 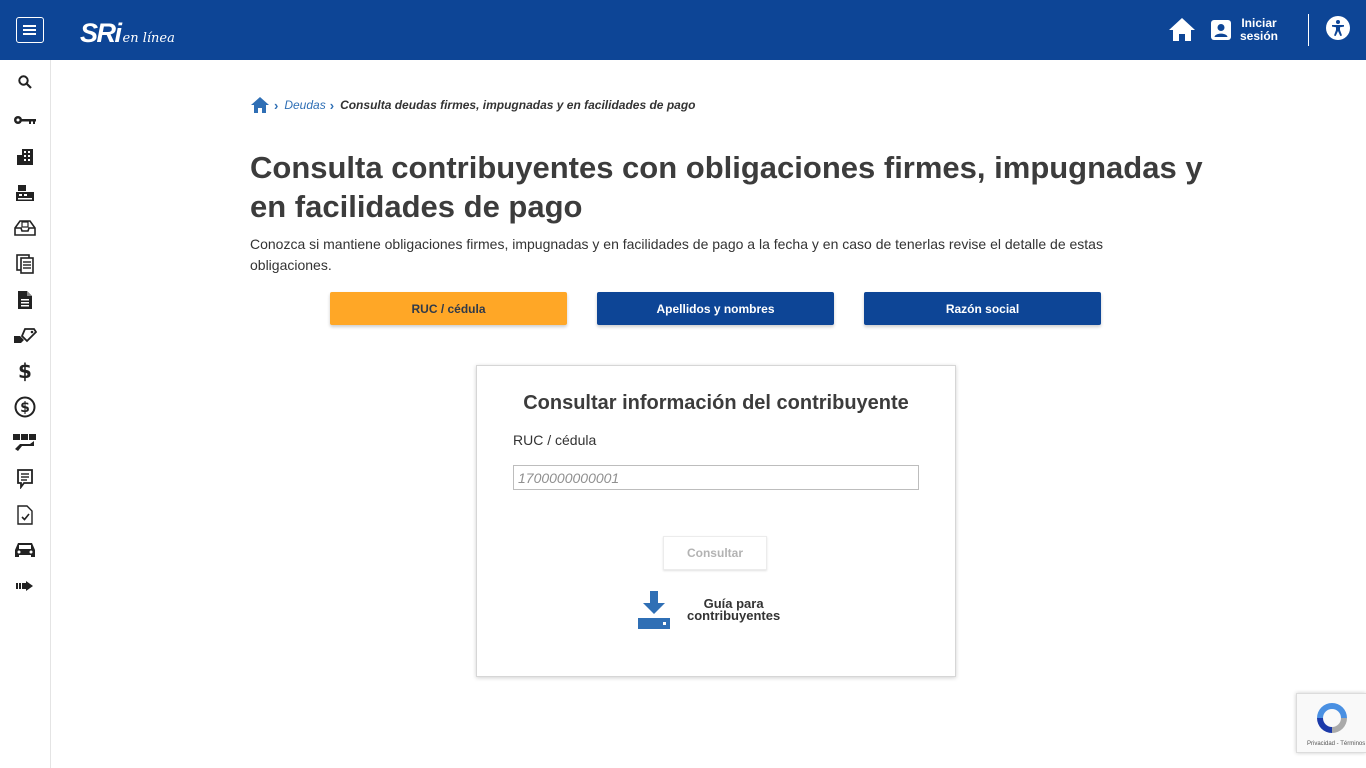 I want to click on file-text-icon, so click(x=25, y=300).